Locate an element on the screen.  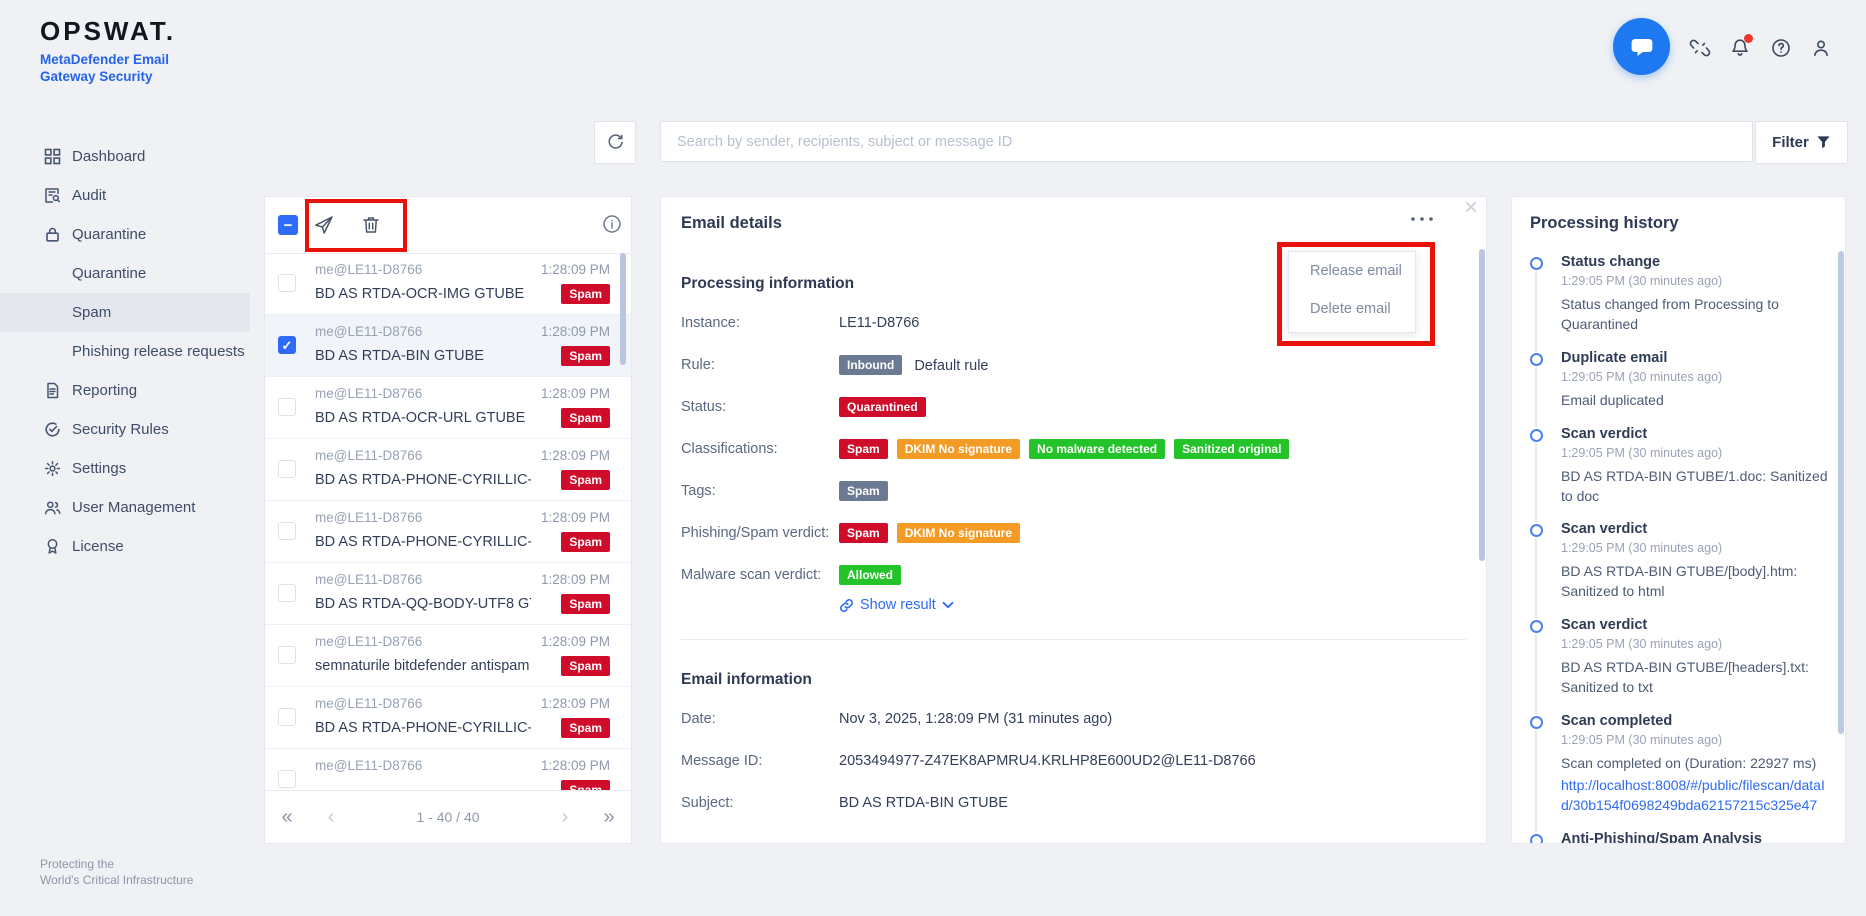
email-list-scrollbar is located at coordinates (623, 309).